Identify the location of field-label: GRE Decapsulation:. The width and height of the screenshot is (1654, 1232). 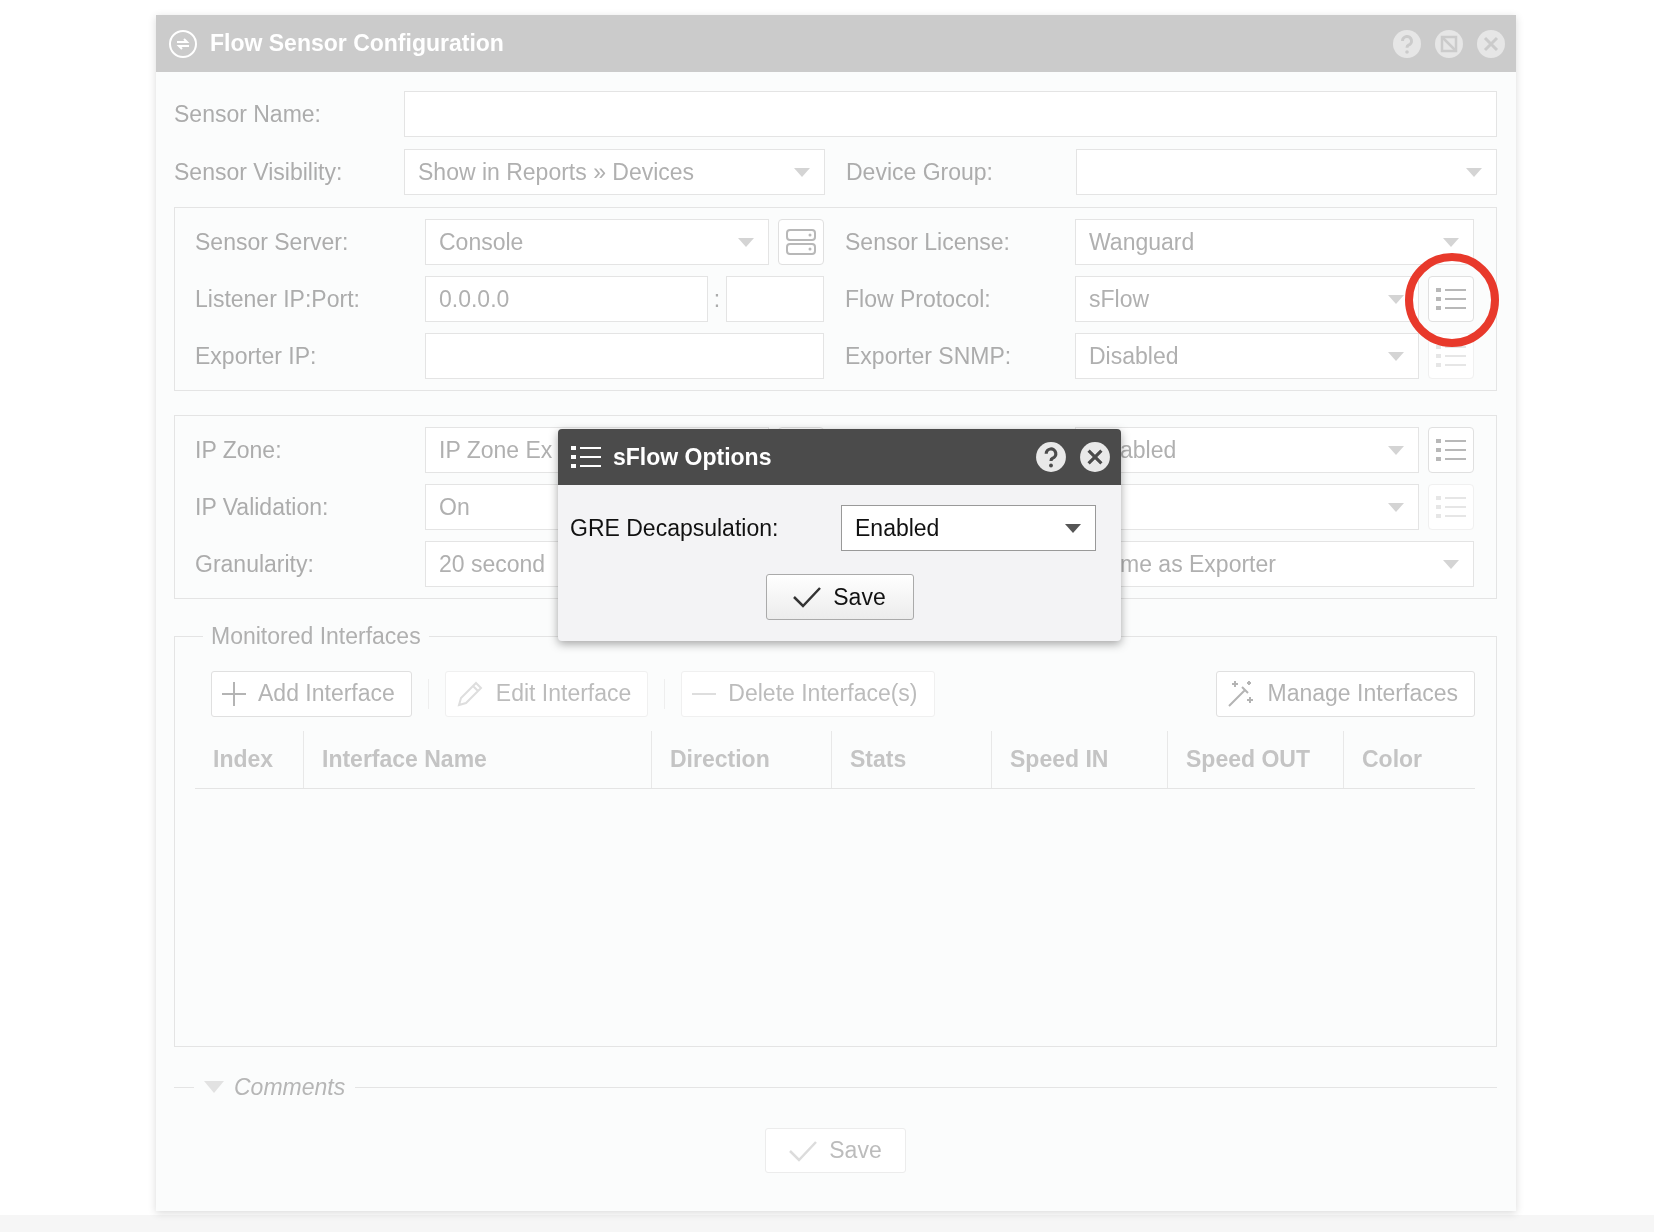
(675, 528).